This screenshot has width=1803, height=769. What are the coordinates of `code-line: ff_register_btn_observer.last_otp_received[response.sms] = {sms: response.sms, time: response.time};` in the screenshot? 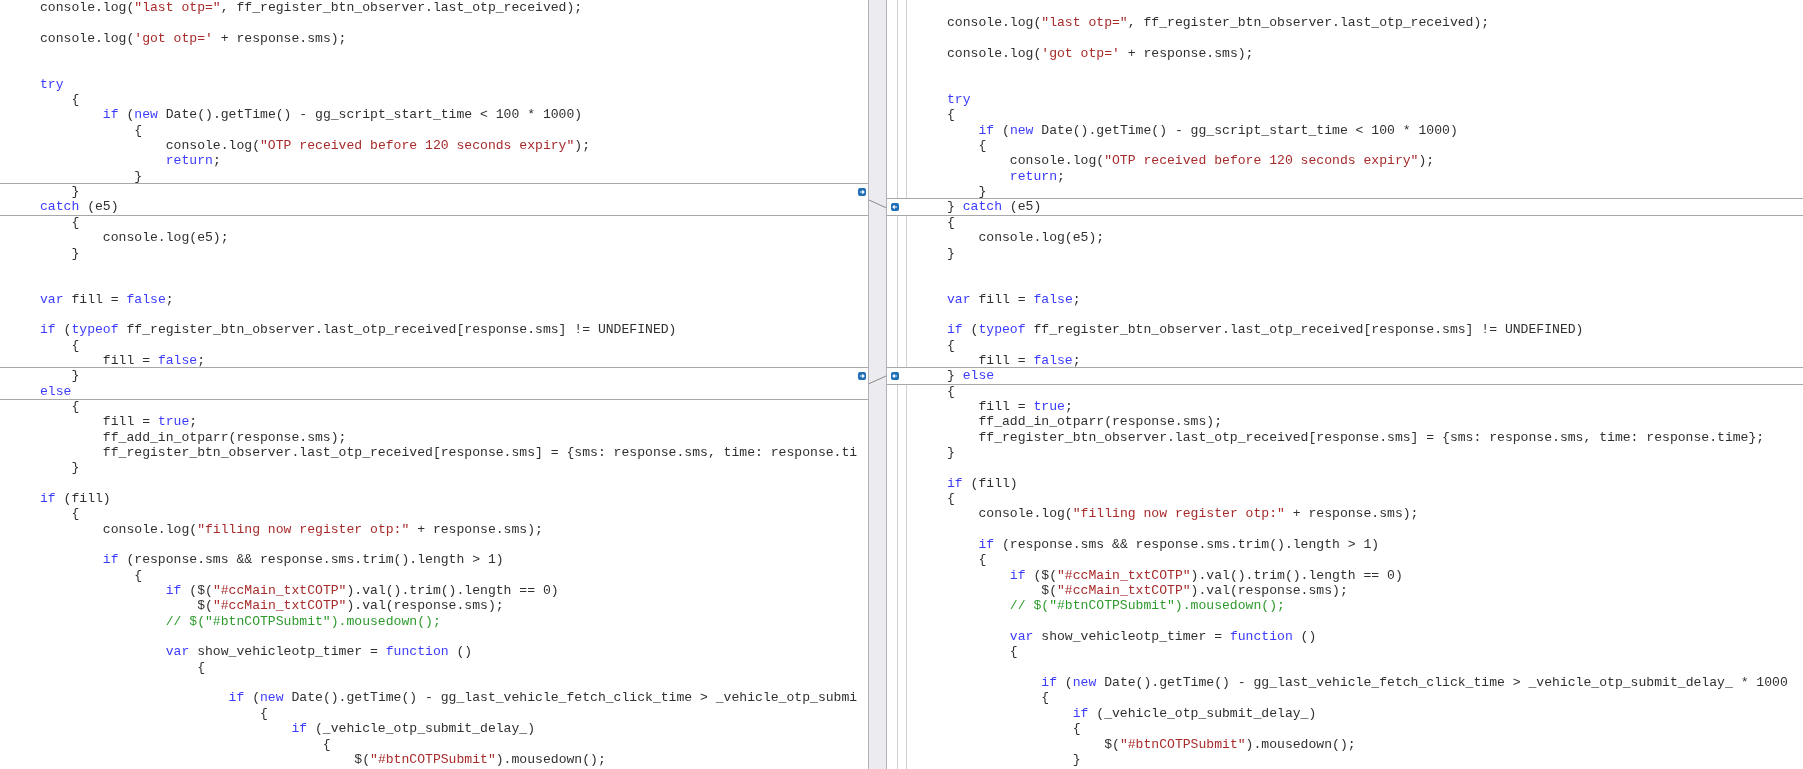 It's located at (1371, 437).